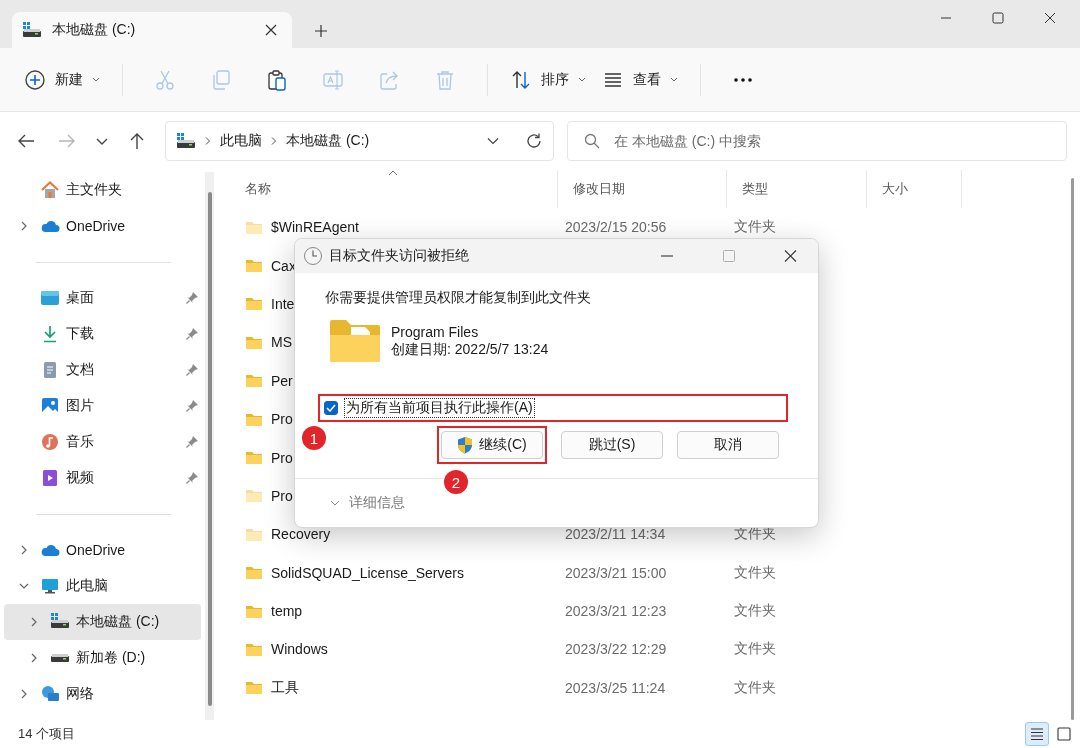  I want to click on checkbox, so click(331, 408).